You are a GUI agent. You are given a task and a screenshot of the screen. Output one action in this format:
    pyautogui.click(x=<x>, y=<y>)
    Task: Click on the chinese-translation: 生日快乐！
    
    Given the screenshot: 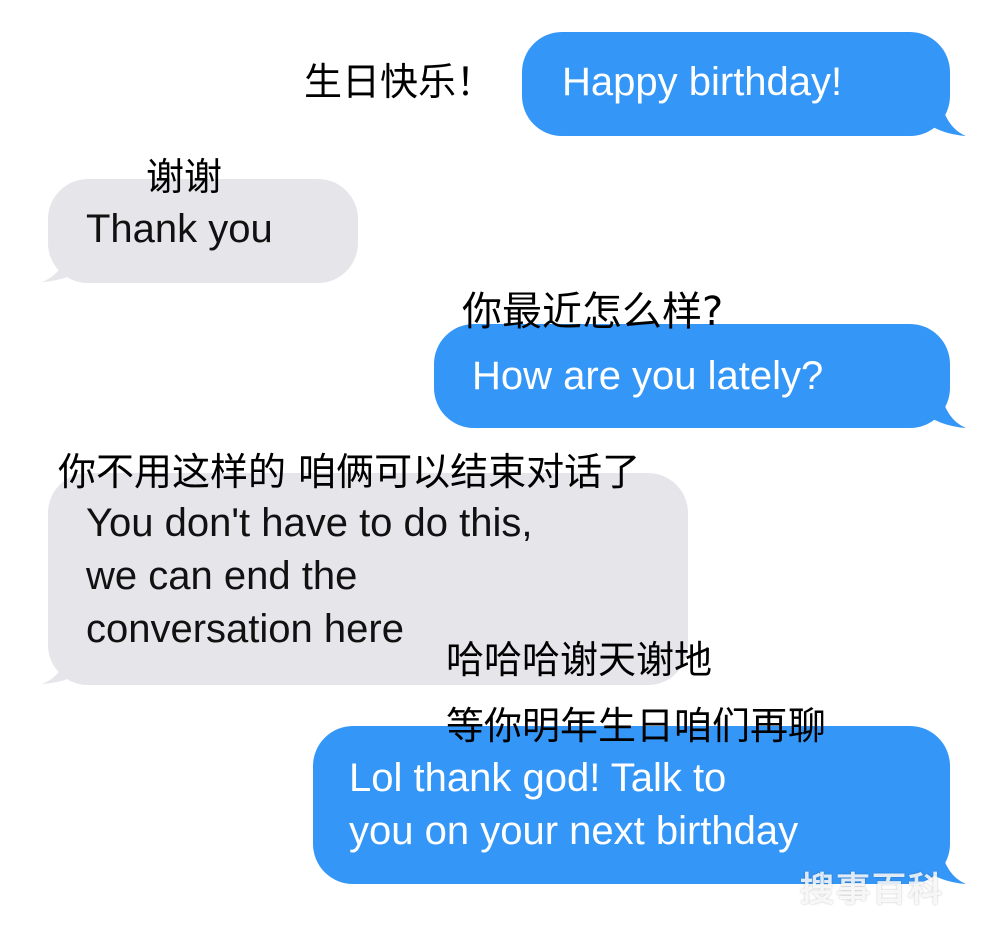 What is the action you would take?
    pyautogui.click(x=399, y=82)
    